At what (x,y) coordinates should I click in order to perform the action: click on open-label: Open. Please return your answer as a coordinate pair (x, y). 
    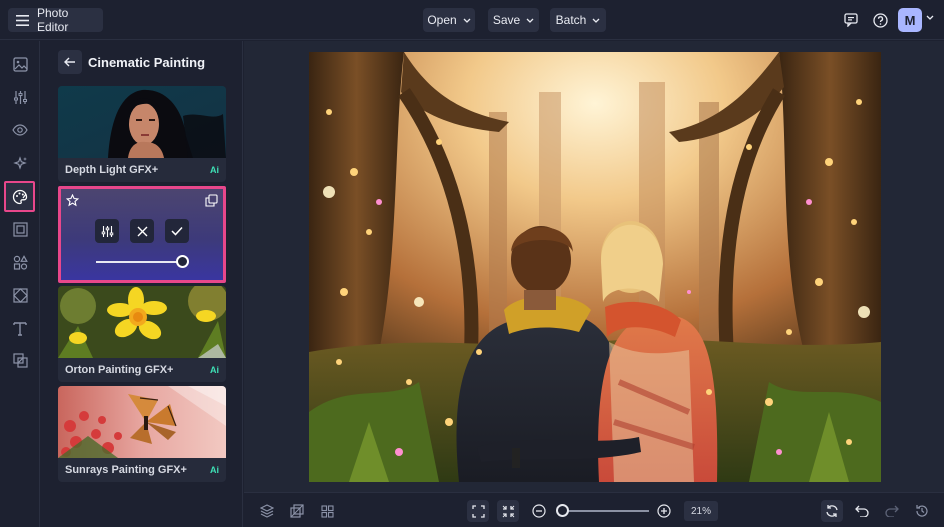
    Looking at the image, I should click on (442, 20).